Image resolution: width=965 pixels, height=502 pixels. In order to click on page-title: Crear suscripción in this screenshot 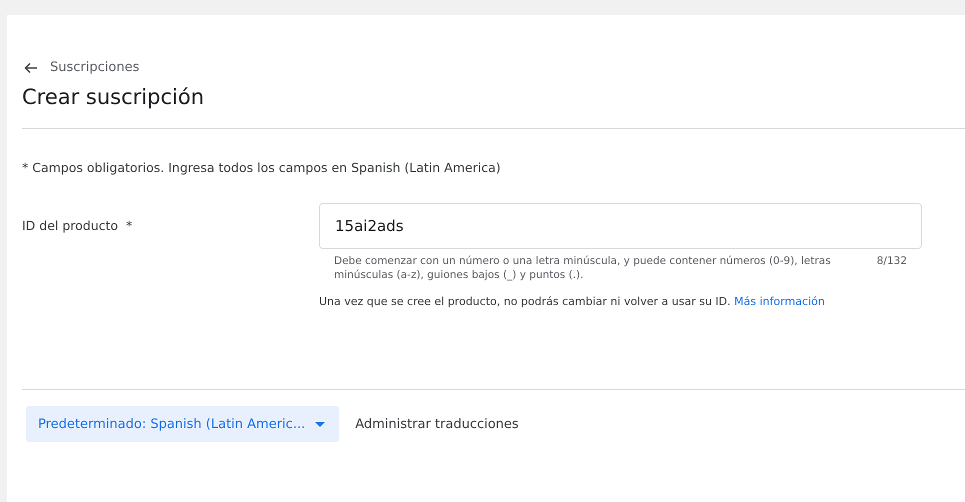, I will do `click(114, 97)`.